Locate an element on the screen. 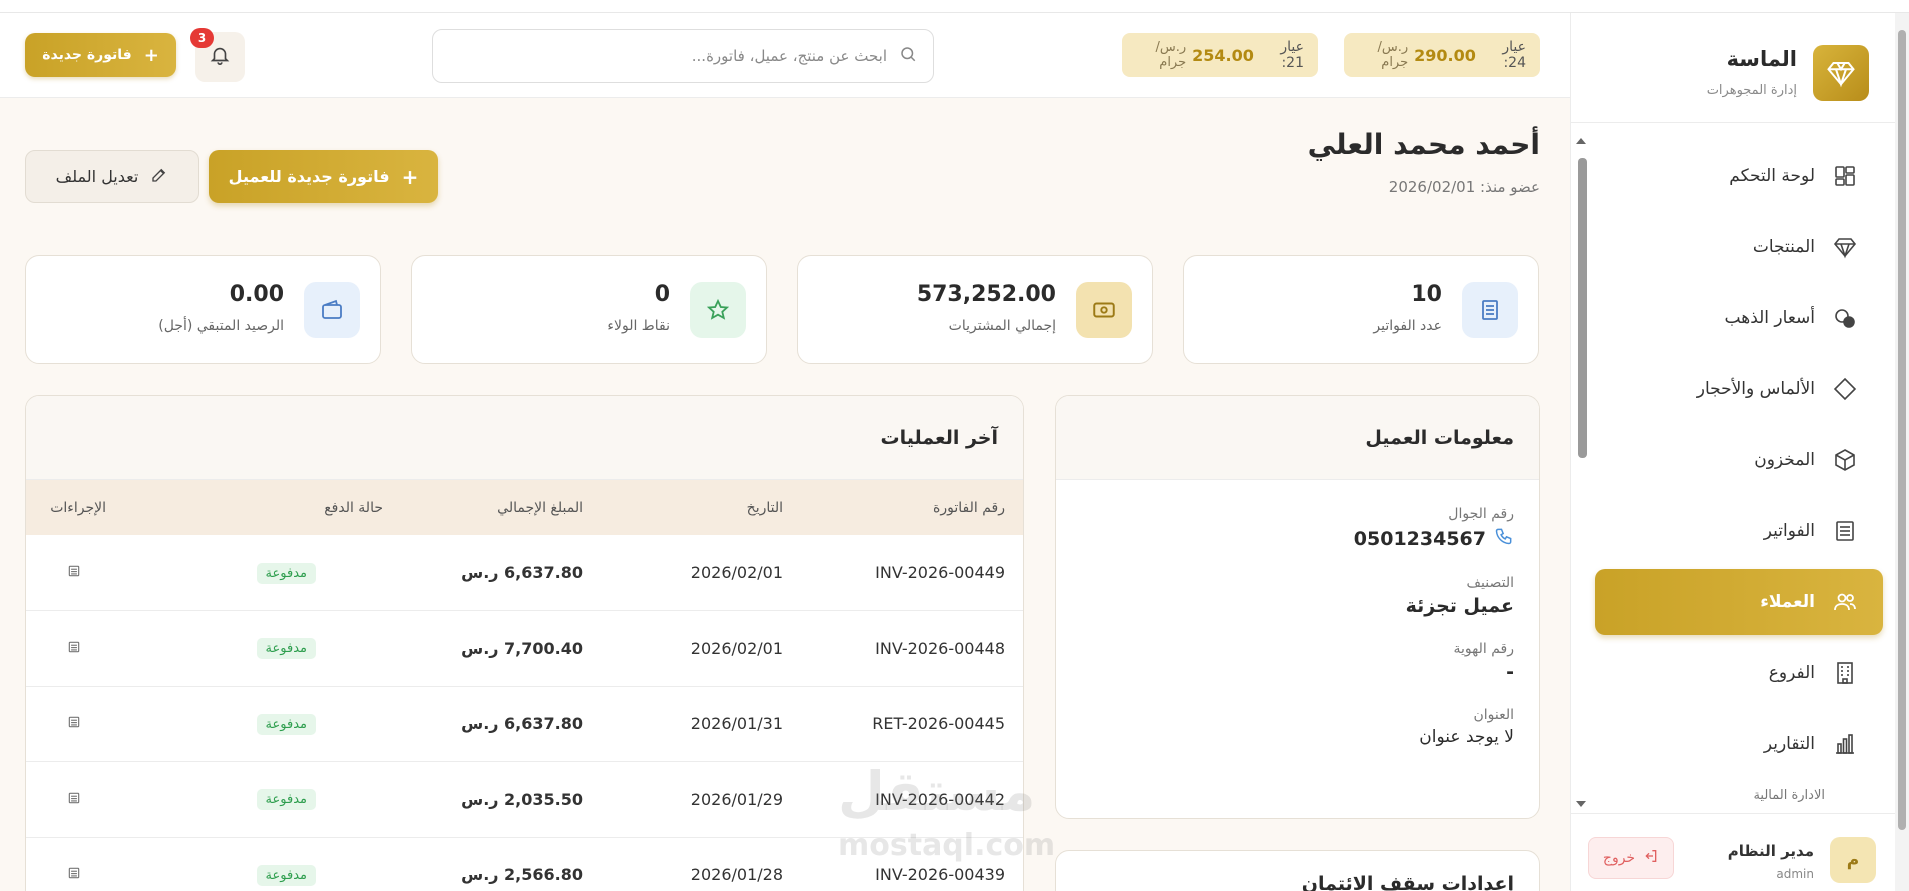  chart-icon is located at coordinates (1845, 744).